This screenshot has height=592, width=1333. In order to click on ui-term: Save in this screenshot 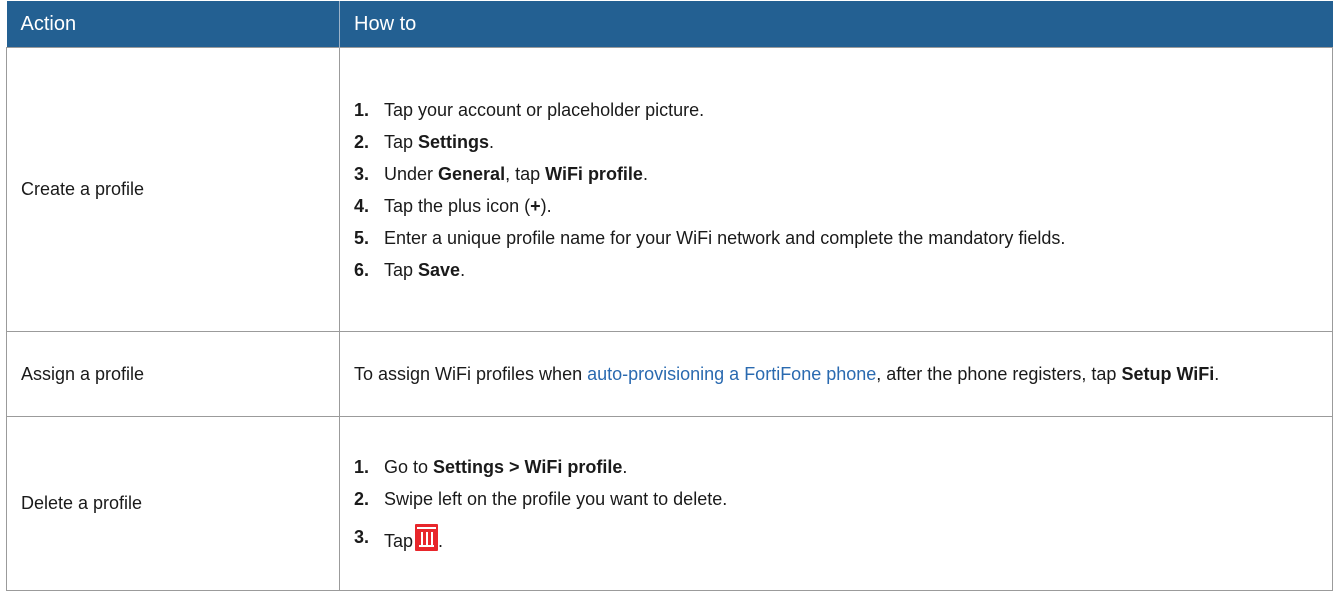, I will do `click(439, 269)`.